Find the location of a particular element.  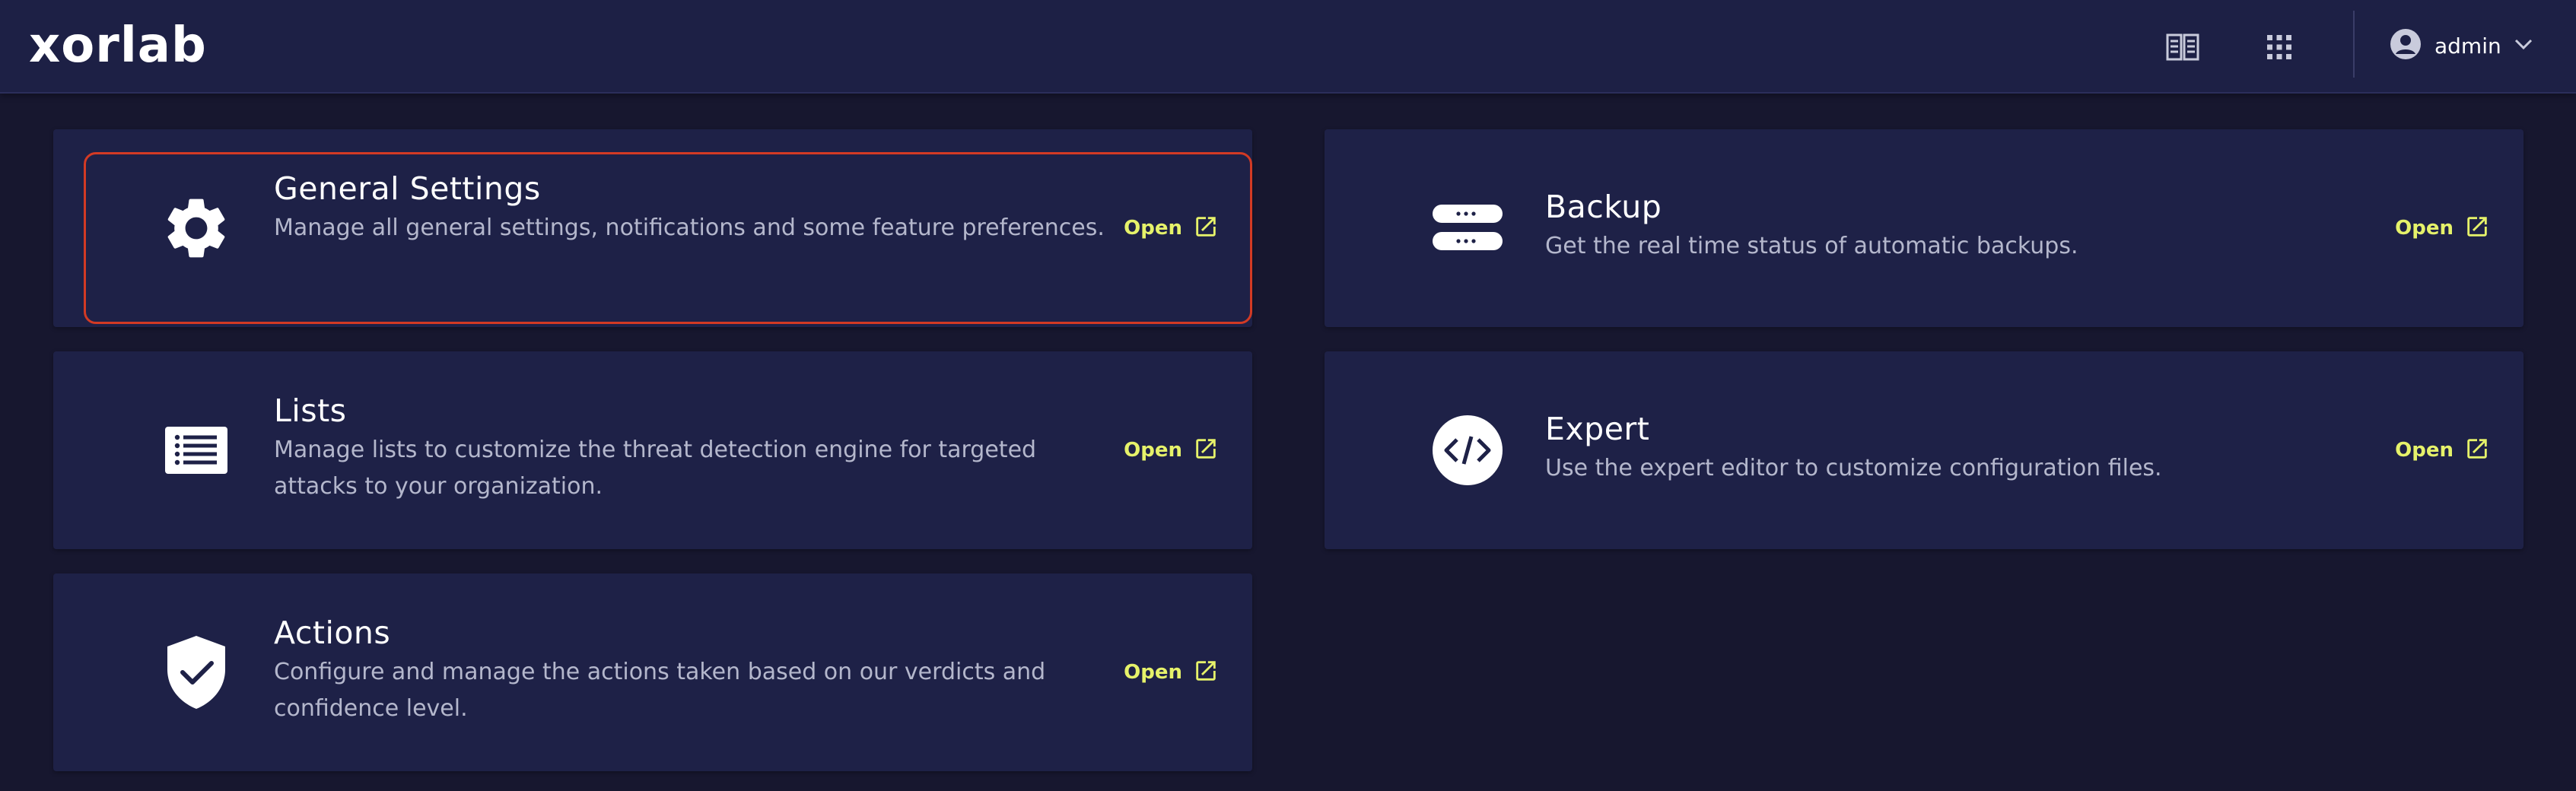

open-actions-link: Open is located at coordinates (1172, 672).